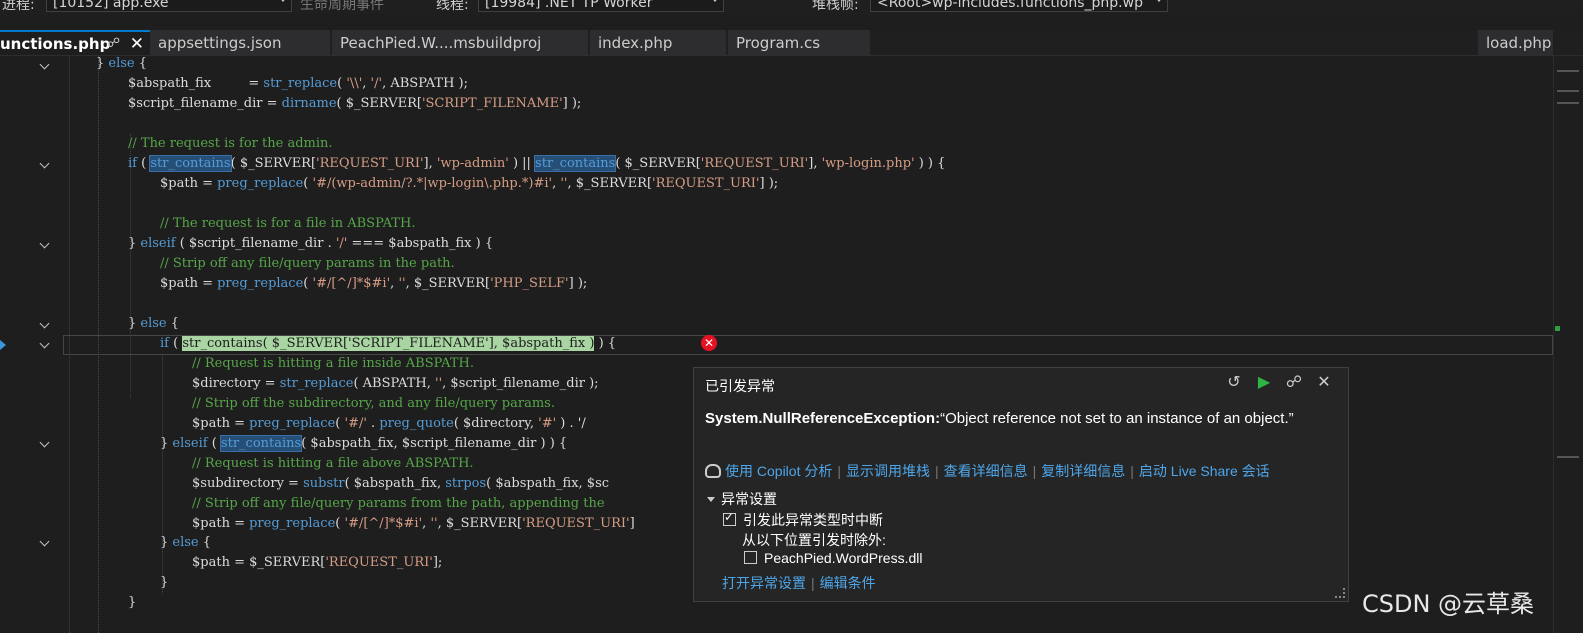 This screenshot has width=1583, height=633. What do you see at coordinates (848, 583) in the screenshot?
I see `edit-conditions-link: 编辑条件` at bounding box center [848, 583].